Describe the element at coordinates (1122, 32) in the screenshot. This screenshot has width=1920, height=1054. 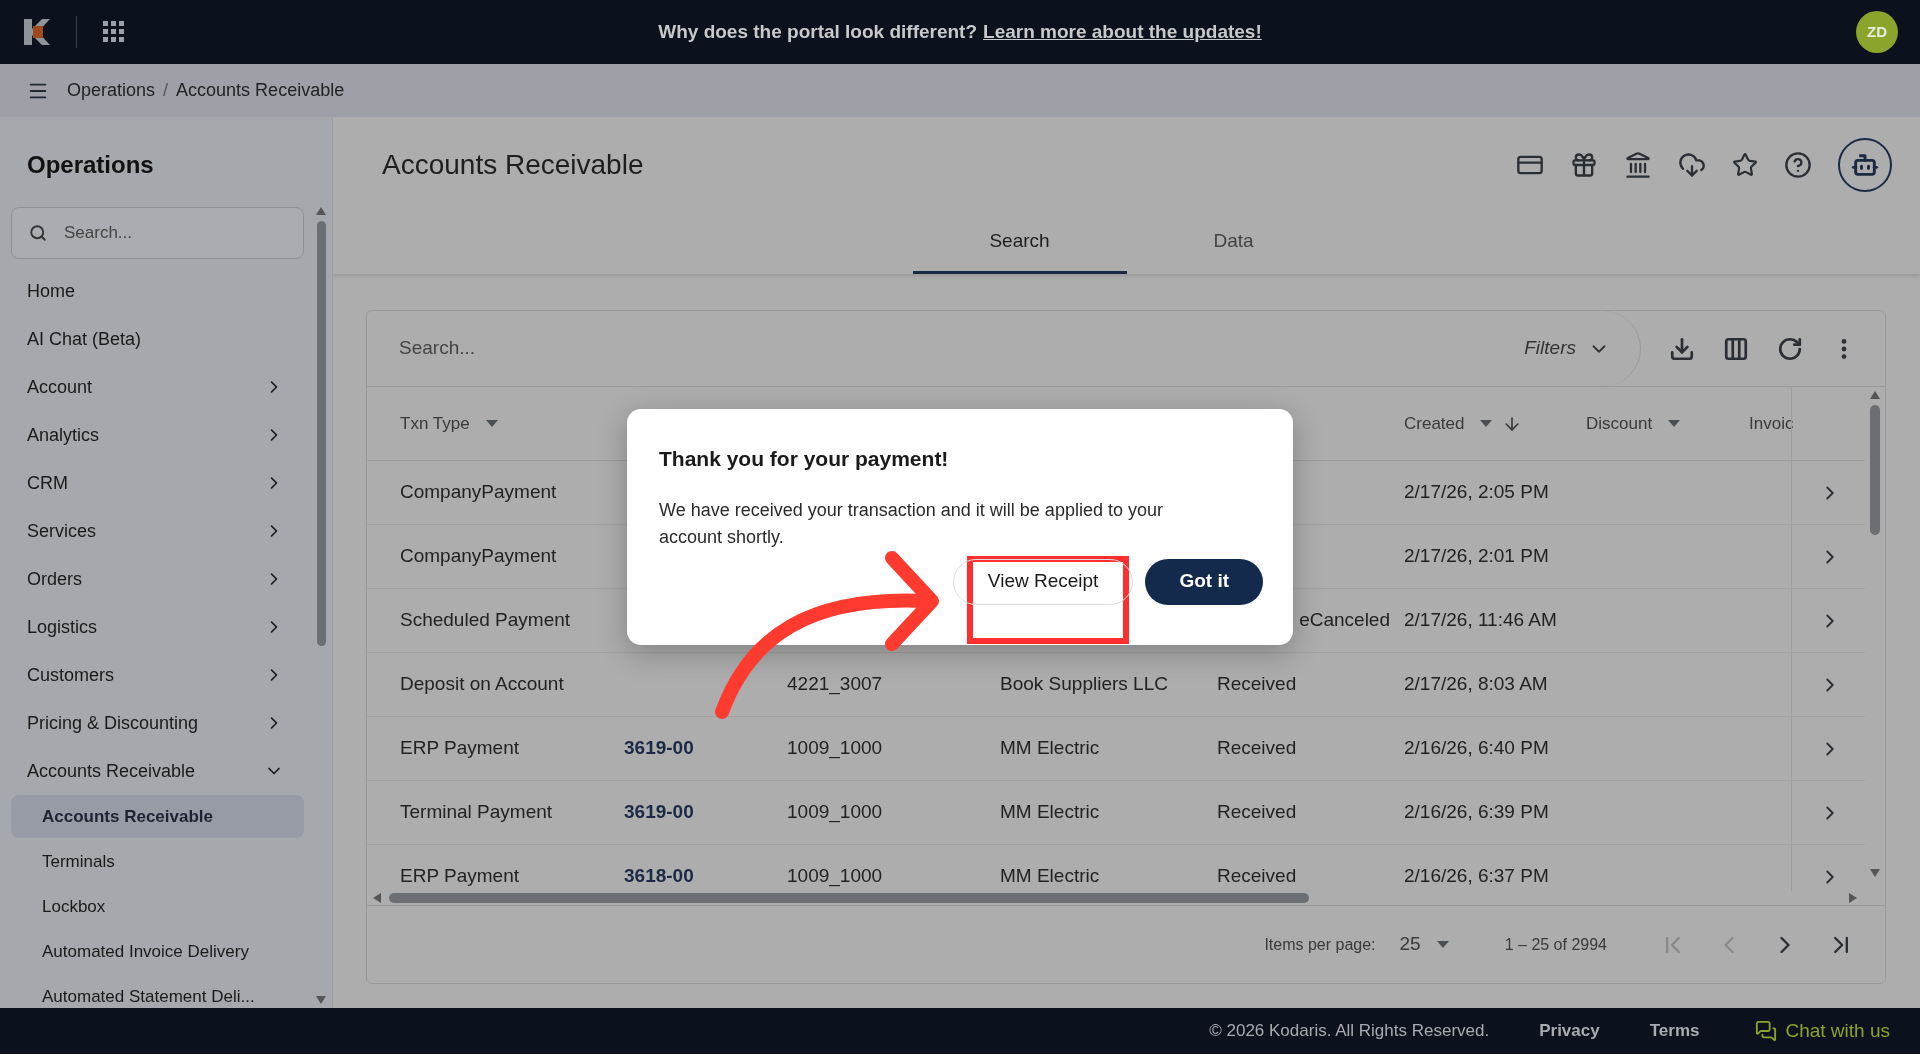
I see `updates-link: Learn more about the updates!` at that location.